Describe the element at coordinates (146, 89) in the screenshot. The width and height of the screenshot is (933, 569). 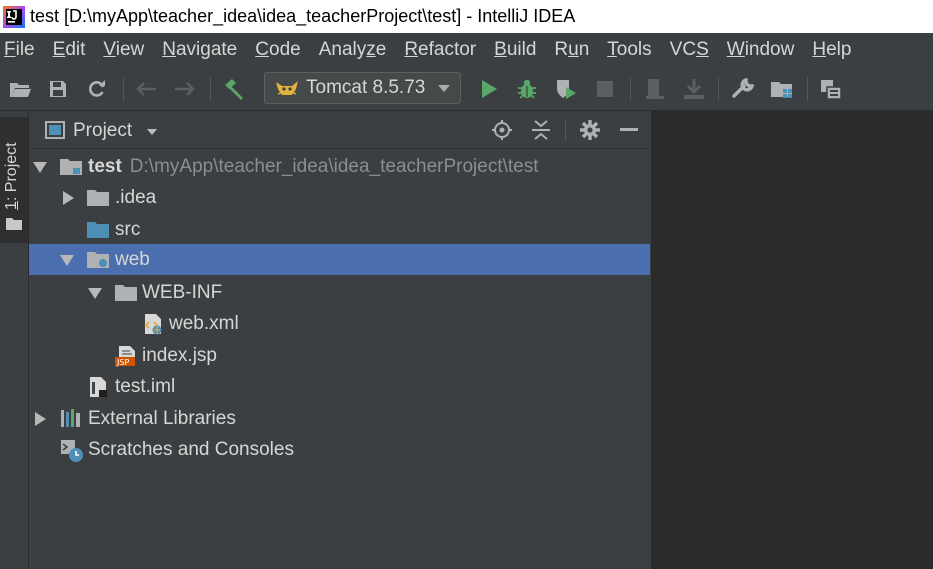
I see `back-arrow-icon` at that location.